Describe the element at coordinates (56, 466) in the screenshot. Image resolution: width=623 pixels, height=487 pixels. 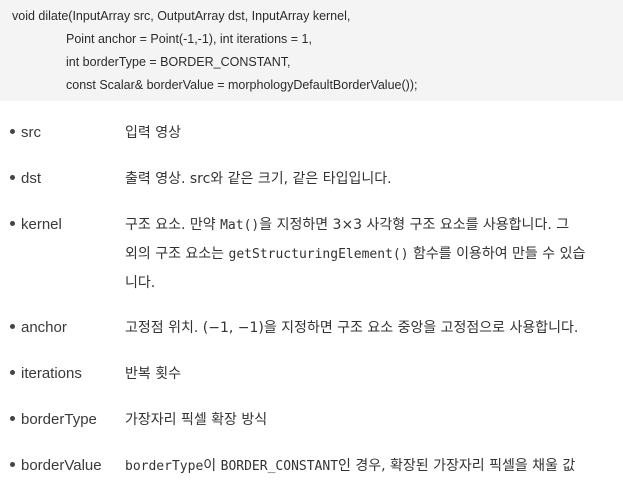
I see `param-name-bordervalue: borderValue` at that location.